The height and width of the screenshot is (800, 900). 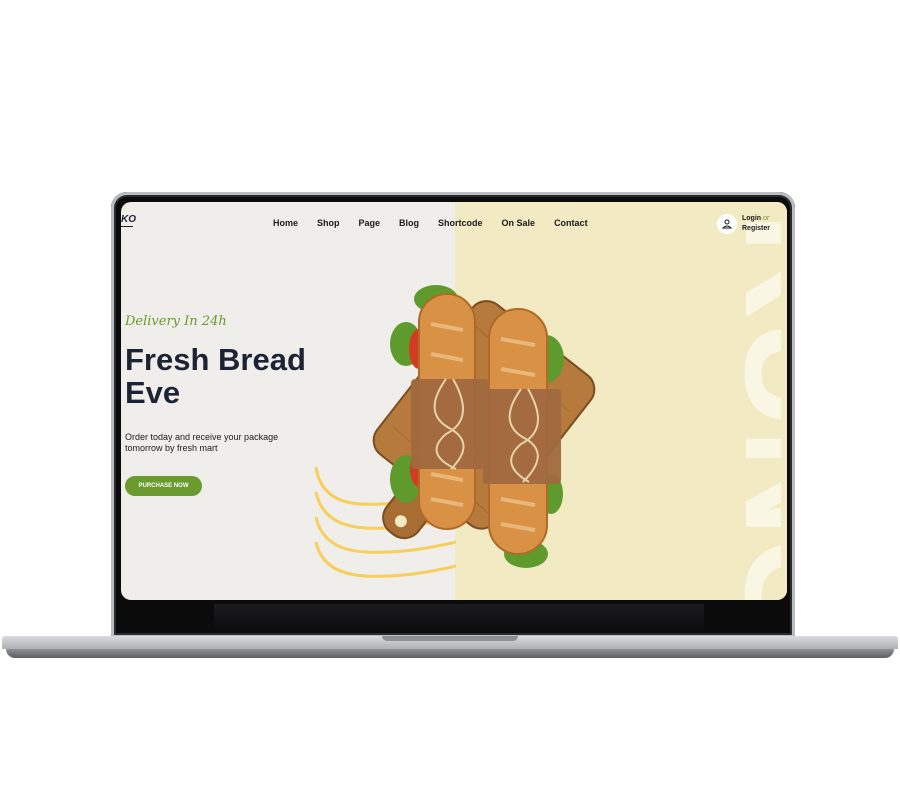 What do you see at coordinates (127, 226) in the screenshot?
I see `logo-underline` at bounding box center [127, 226].